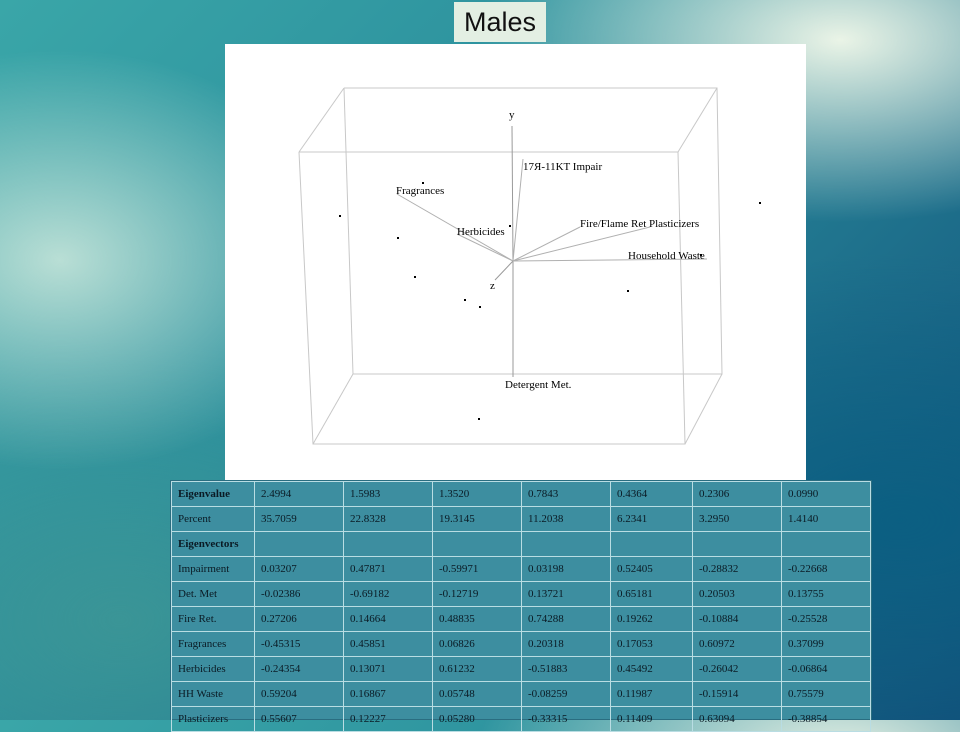 Image resolution: width=960 pixels, height=732 pixels. Describe the element at coordinates (481, 232) in the screenshot. I see `loading-label-herbicides: Herbicides` at that location.